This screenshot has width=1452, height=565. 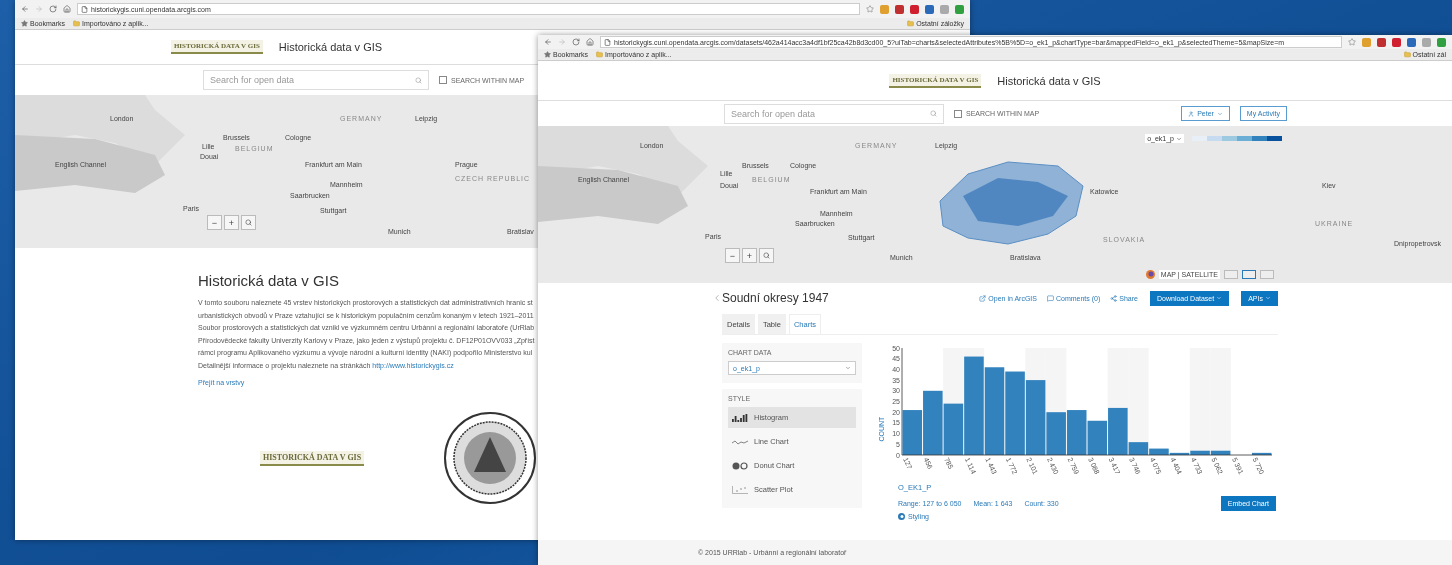 What do you see at coordinates (1191, 113) in the screenshot?
I see `user-icon` at bounding box center [1191, 113].